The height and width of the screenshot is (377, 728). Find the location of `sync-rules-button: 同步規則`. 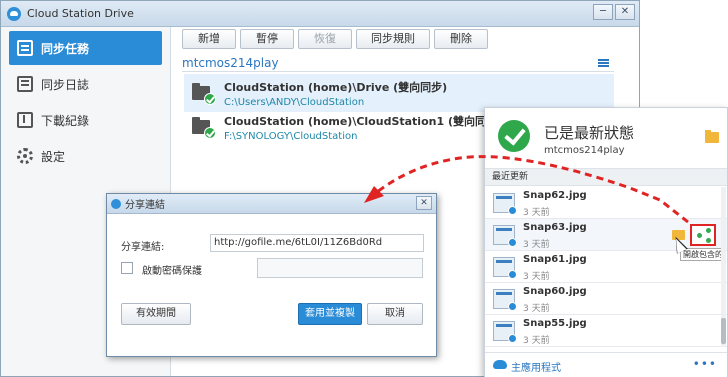

sync-rules-button: 同步規則 is located at coordinates (393, 39).